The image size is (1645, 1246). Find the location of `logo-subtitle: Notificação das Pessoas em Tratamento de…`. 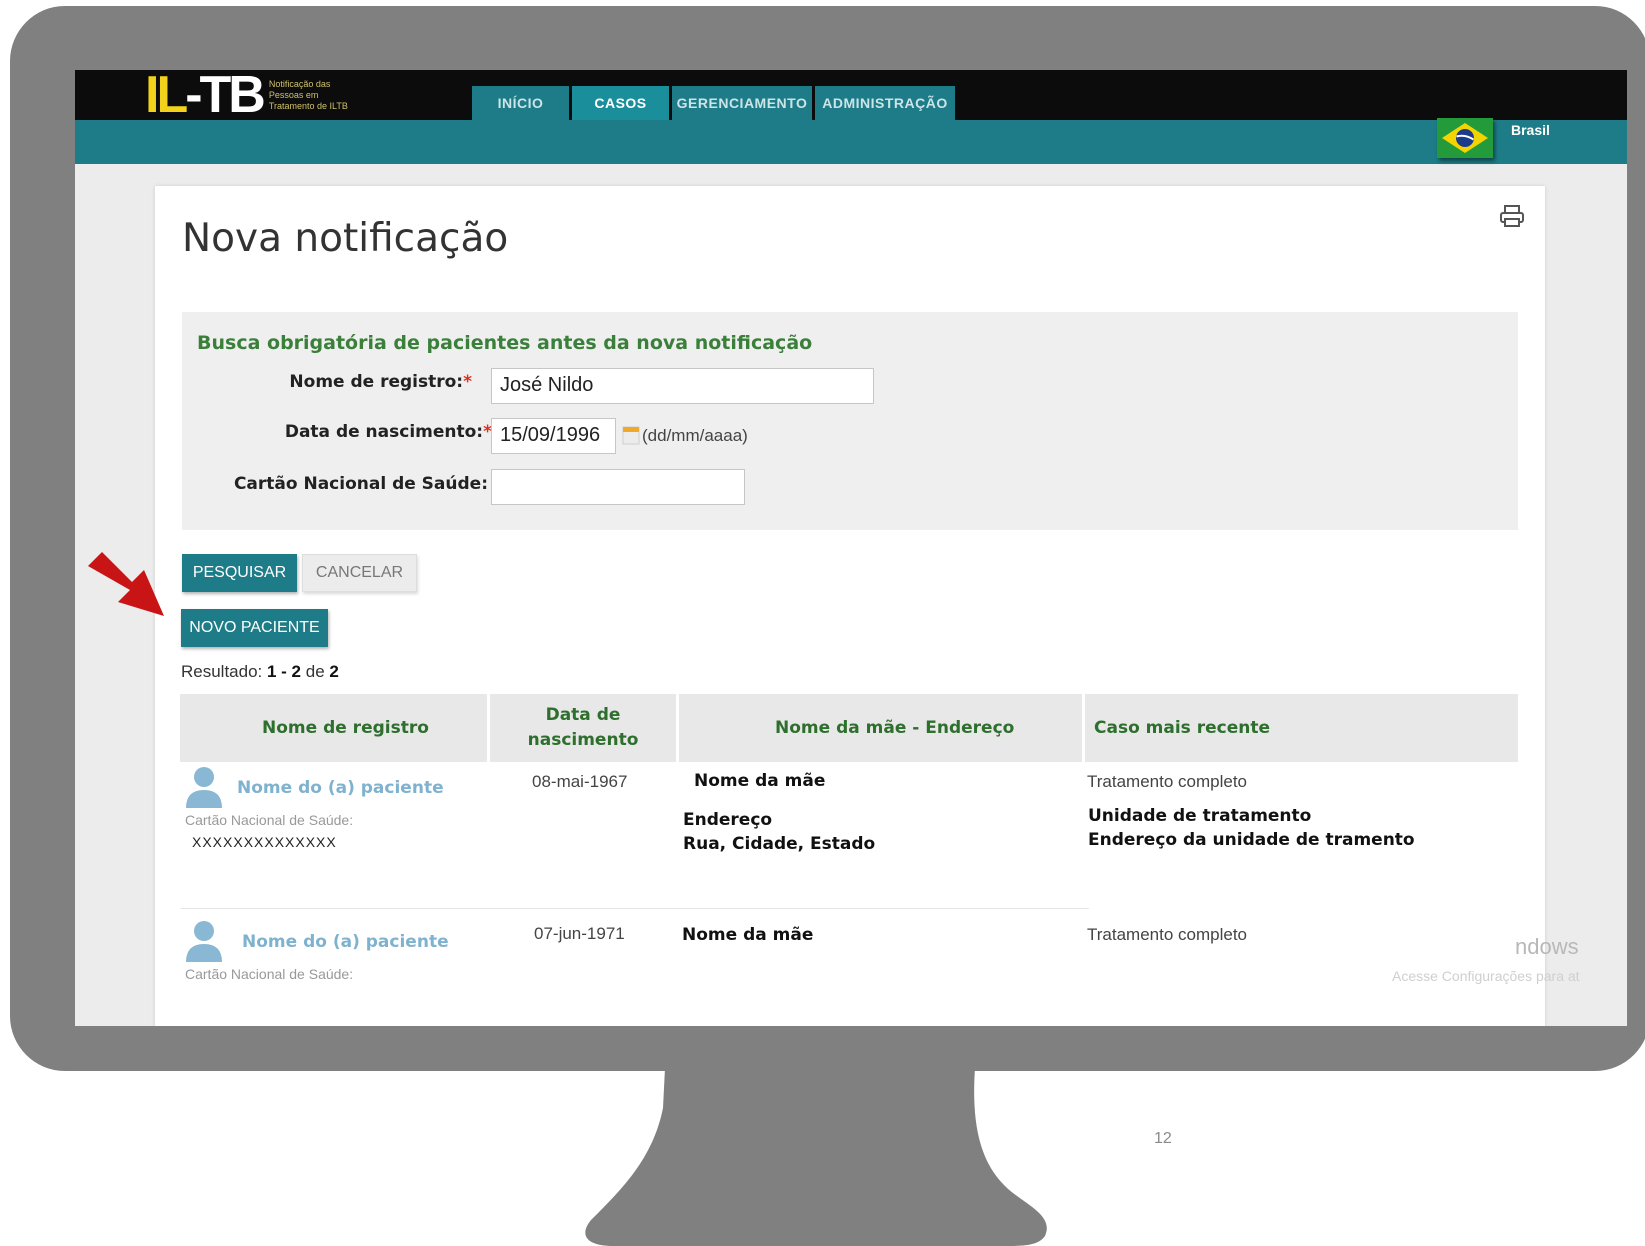

logo-subtitle: Notificação das Pessoas em Tratamento de… is located at coordinates (308, 94).